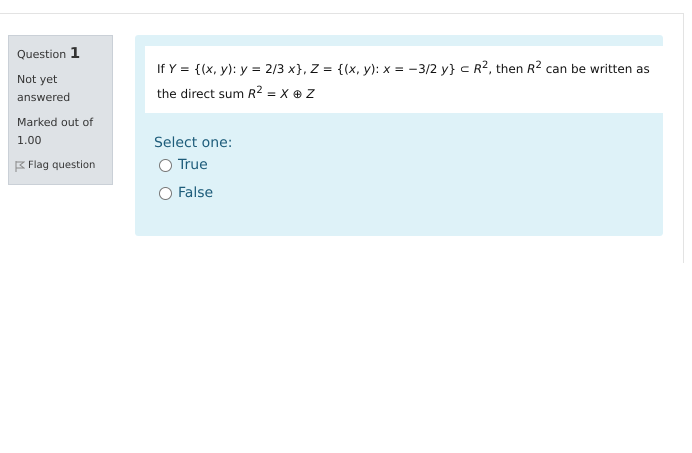 The width and height of the screenshot is (692, 453). I want to click on flag-question-link: Flag question, so click(62, 166).